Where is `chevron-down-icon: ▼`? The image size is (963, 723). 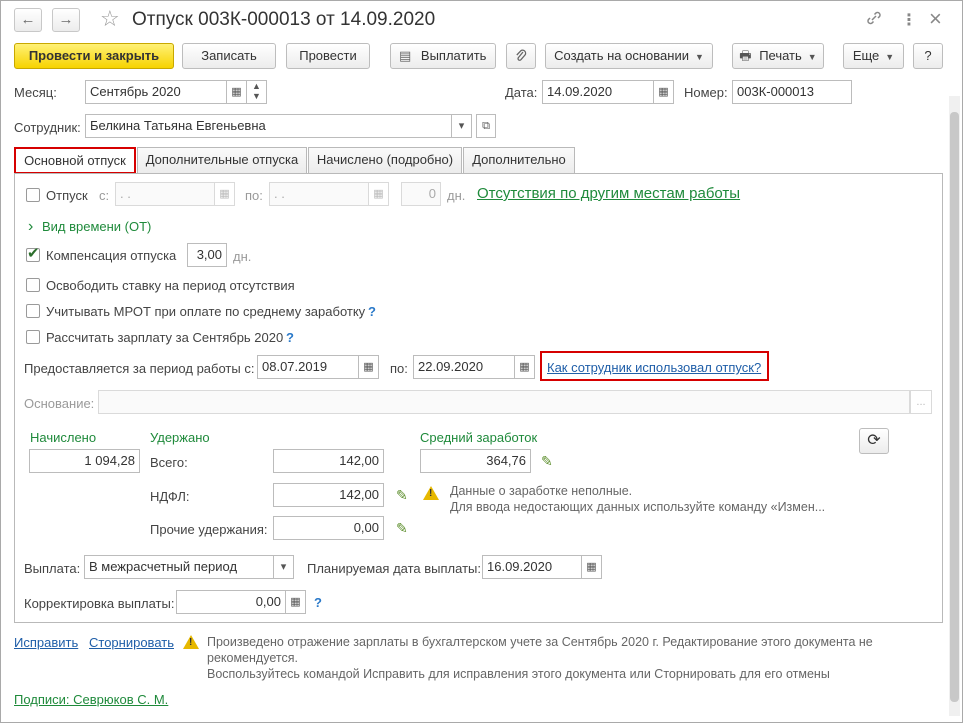
chevron-down-icon: ▼ is located at coordinates (699, 57).